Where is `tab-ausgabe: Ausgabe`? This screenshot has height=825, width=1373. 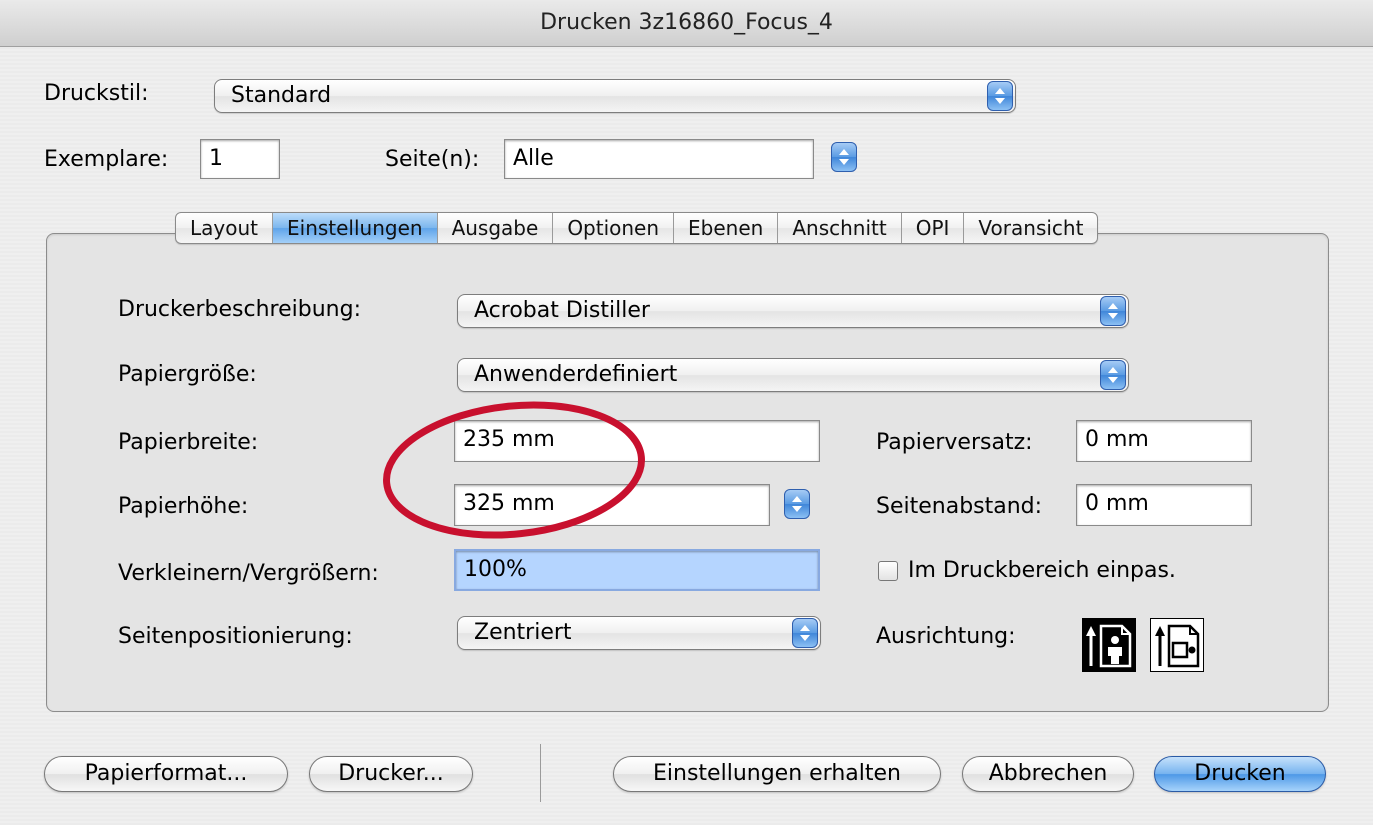 tab-ausgabe: Ausgabe is located at coordinates (494, 228).